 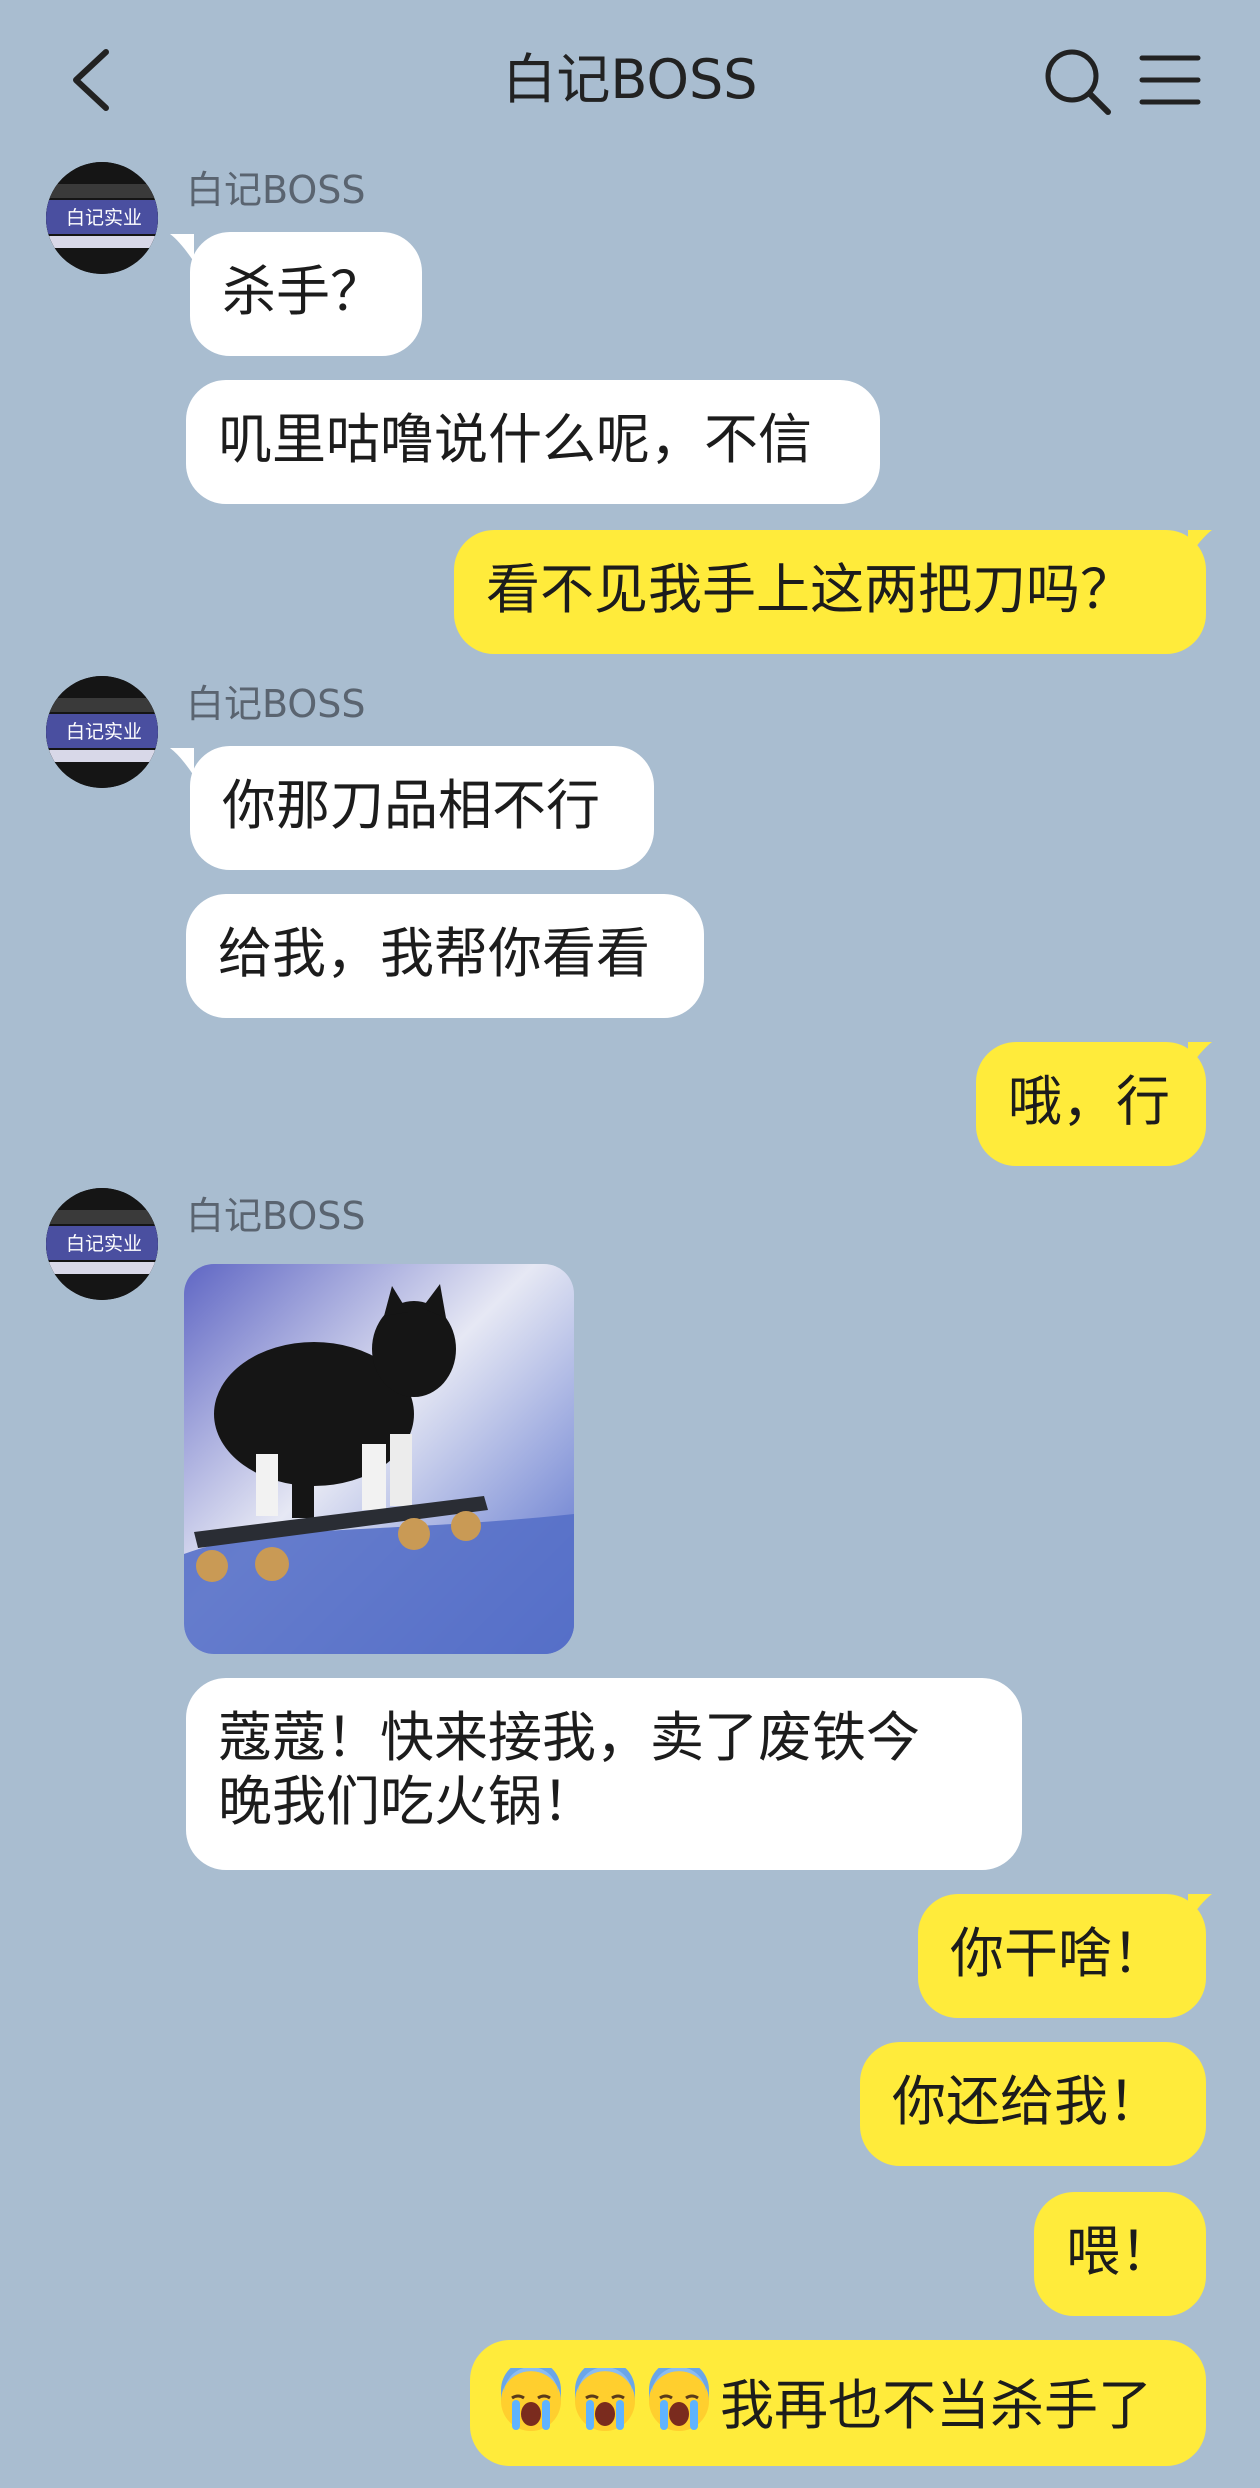 I want to click on message-bubble-incoming: 给我，我帮你看看, so click(x=445, y=956).